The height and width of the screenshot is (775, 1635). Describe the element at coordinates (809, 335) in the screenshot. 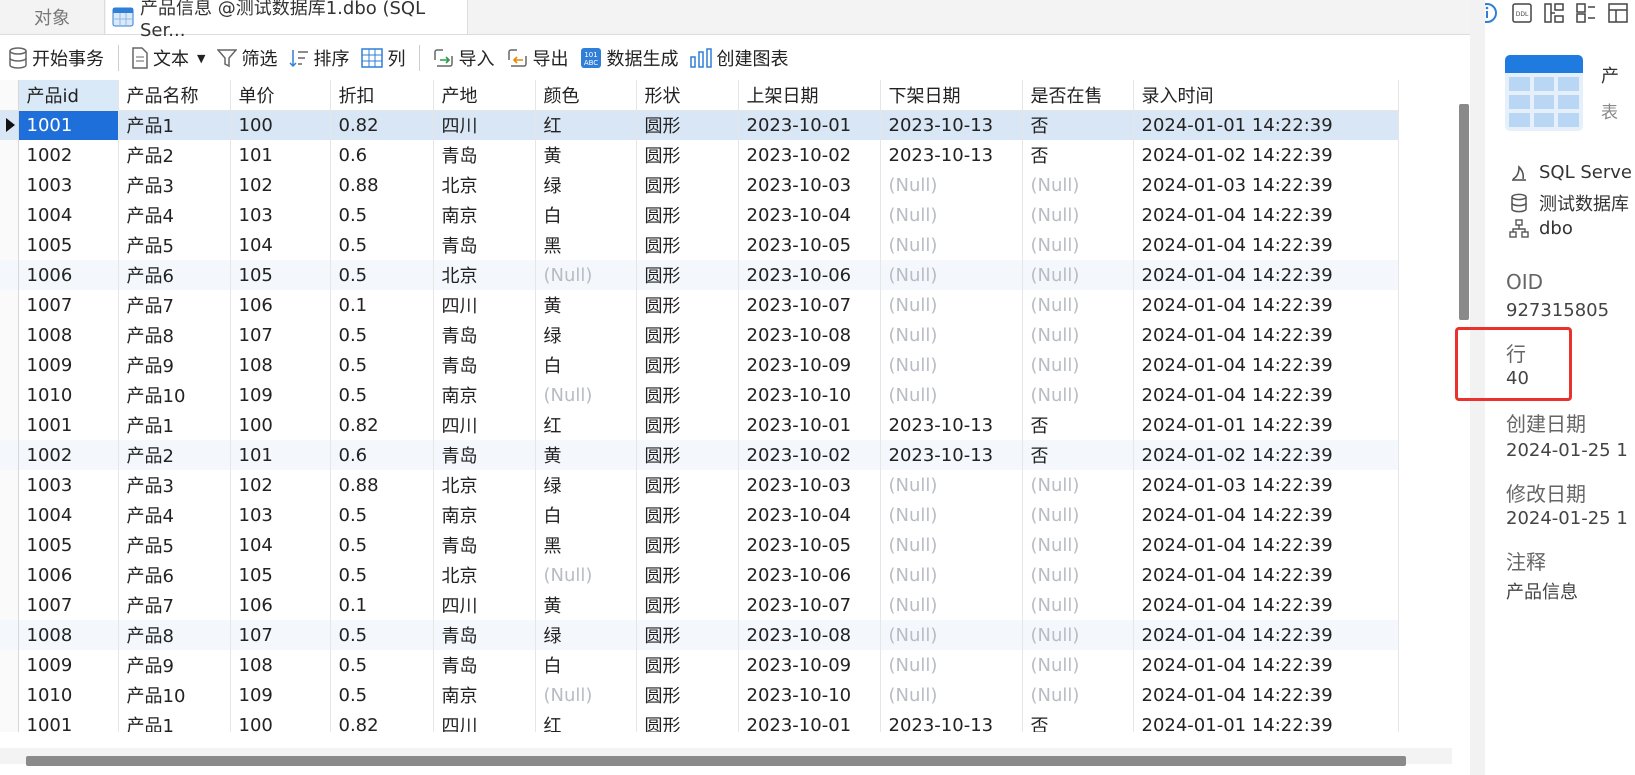

I see `table-cell: 2023-10-08` at that location.